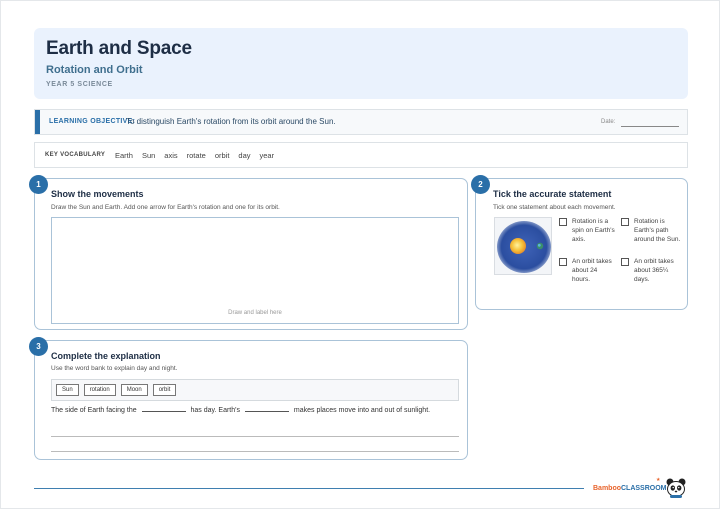  Describe the element at coordinates (222, 155) in the screenshot. I see `vocab-word: orbit` at that location.